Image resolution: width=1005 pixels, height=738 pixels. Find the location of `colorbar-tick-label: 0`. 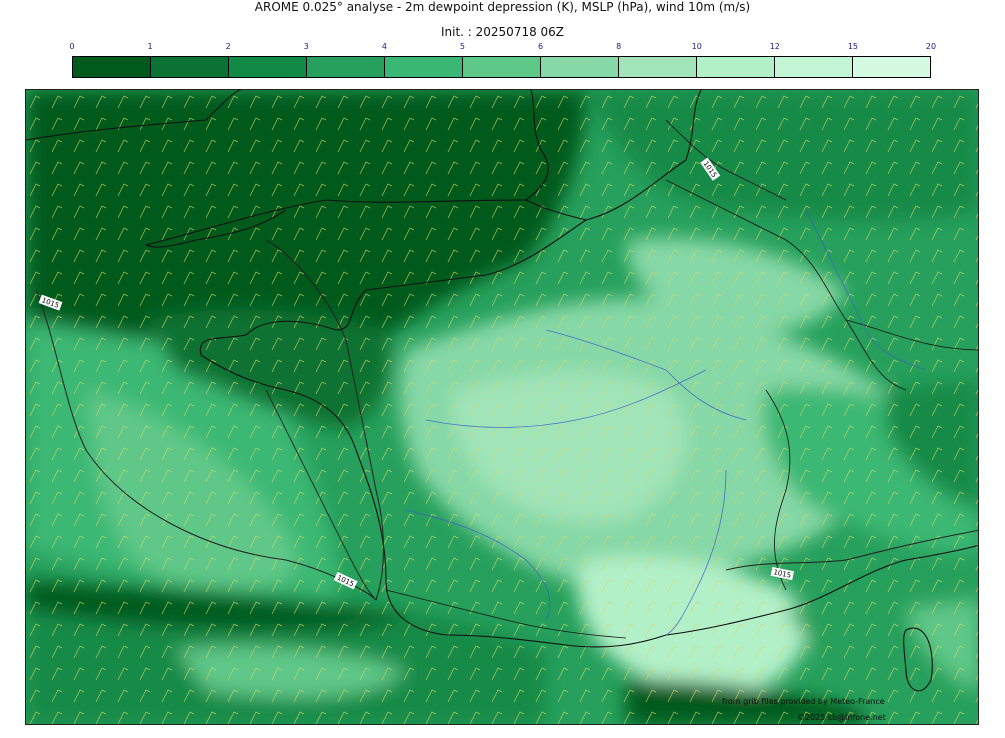

colorbar-tick-label: 0 is located at coordinates (72, 46).